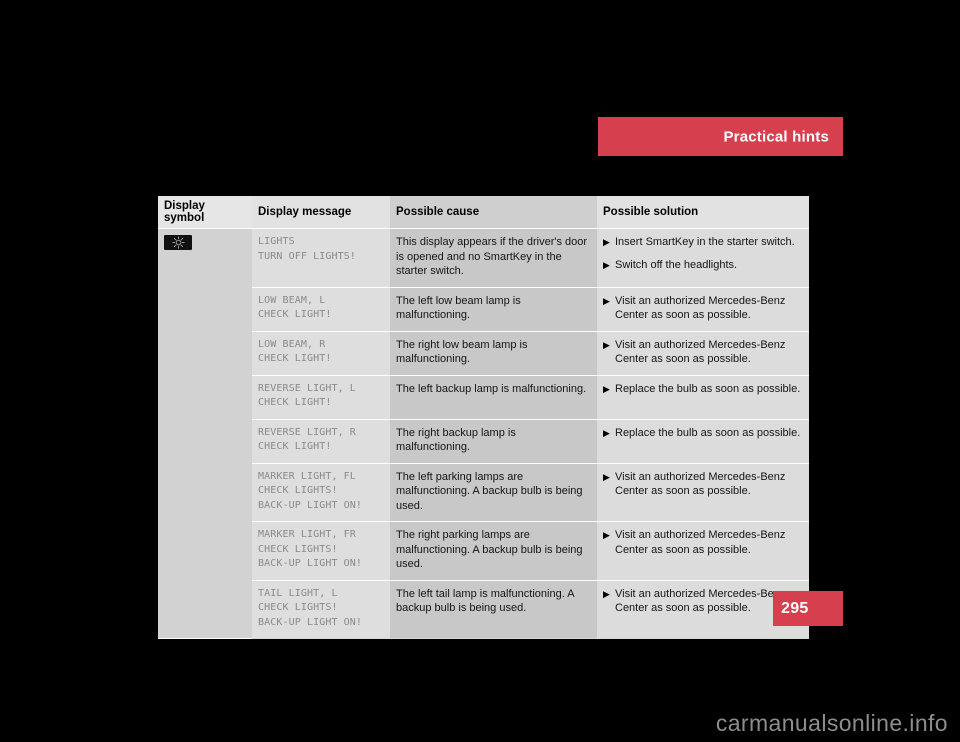 The height and width of the screenshot is (742, 960). I want to click on page-number: 295, so click(795, 608).